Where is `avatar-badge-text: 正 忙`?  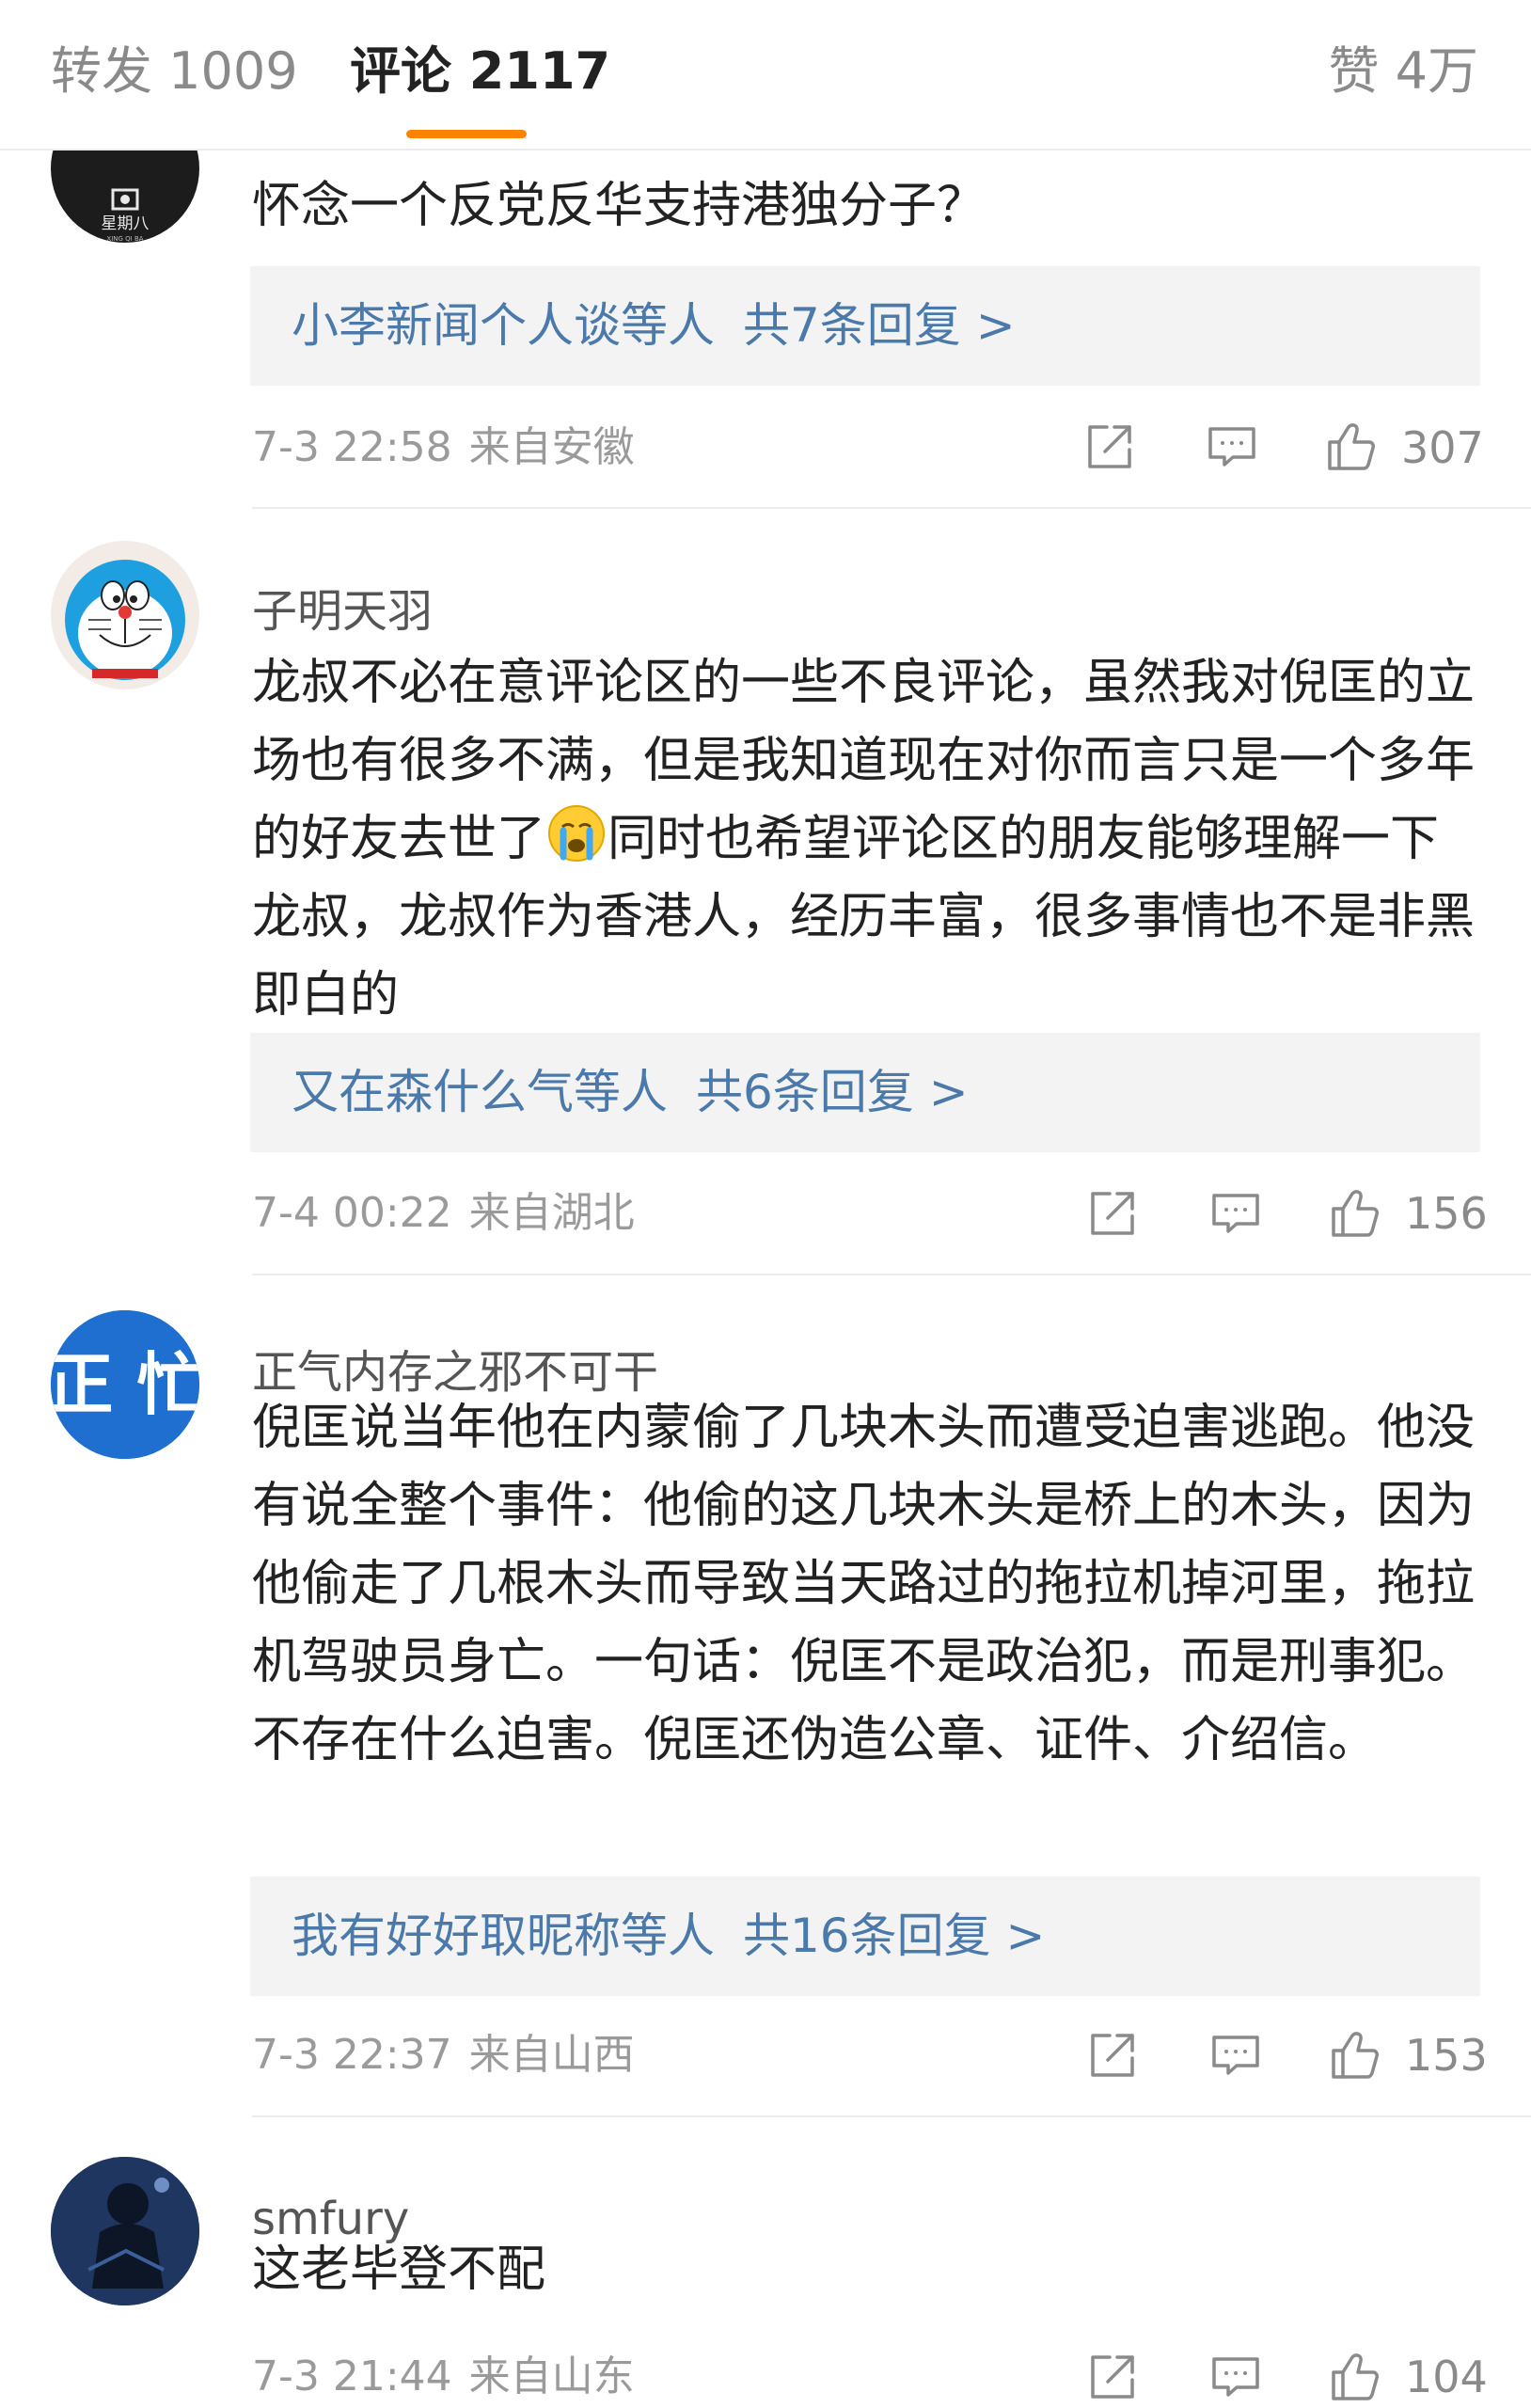
avatar-badge-text: 正 忙 is located at coordinates (125, 1384).